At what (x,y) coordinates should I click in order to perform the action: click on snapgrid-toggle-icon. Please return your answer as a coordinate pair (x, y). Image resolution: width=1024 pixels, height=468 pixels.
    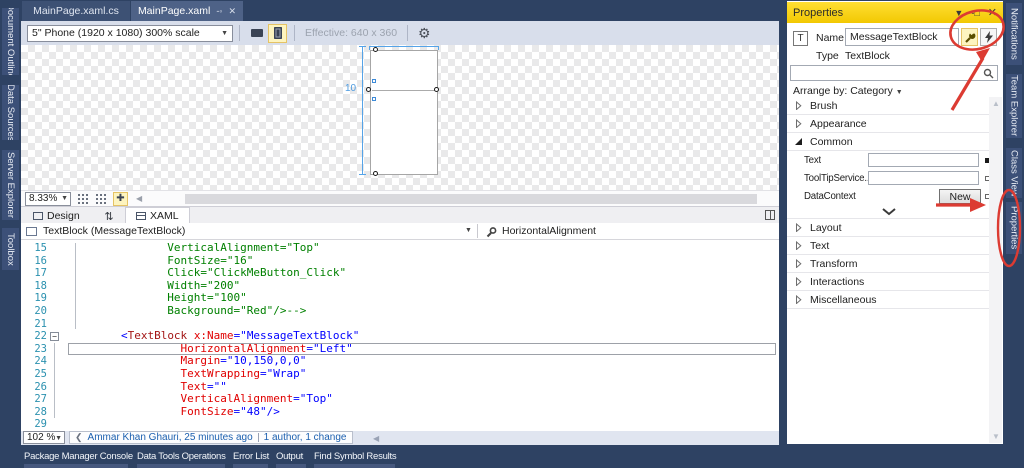
    Looking at the image, I should click on (101, 198).